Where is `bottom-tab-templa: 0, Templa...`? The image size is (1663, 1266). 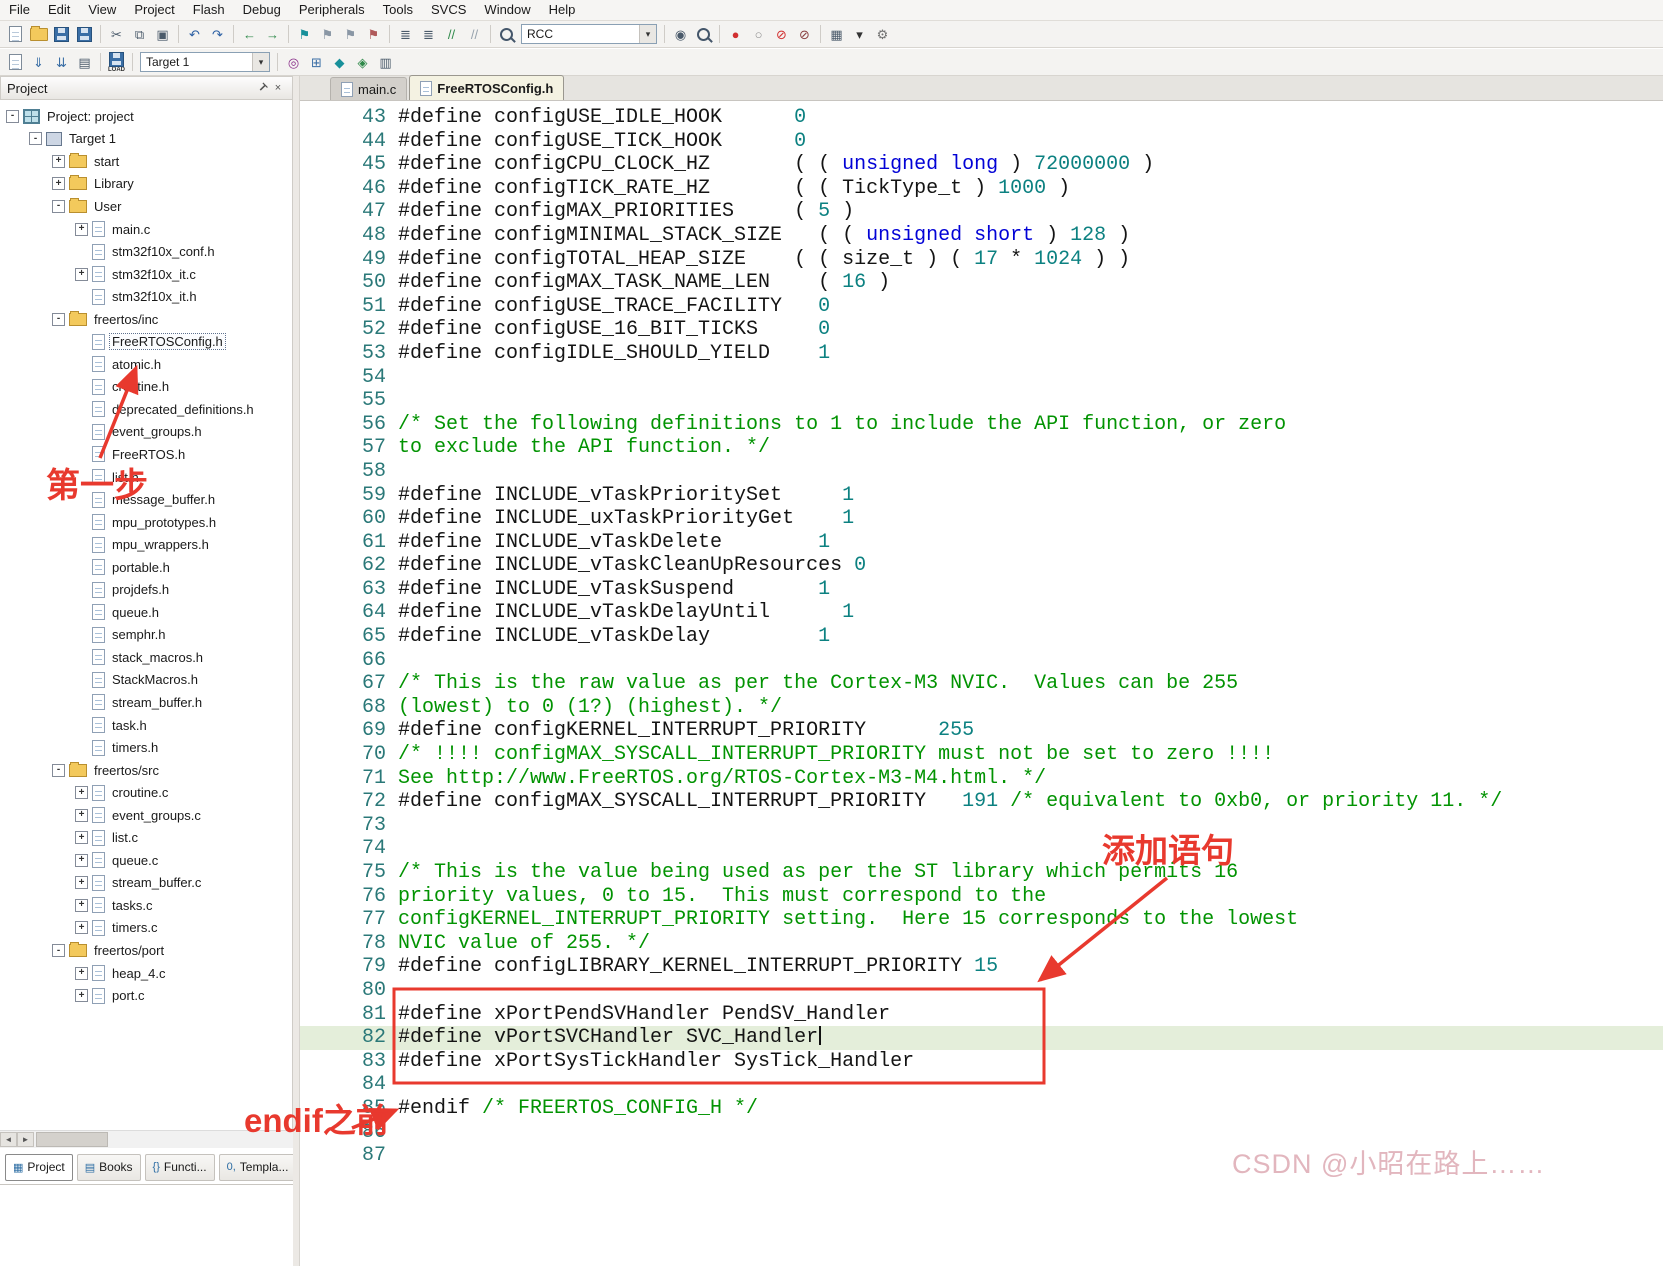 bottom-tab-templa: 0, Templa... is located at coordinates (257, 1167).